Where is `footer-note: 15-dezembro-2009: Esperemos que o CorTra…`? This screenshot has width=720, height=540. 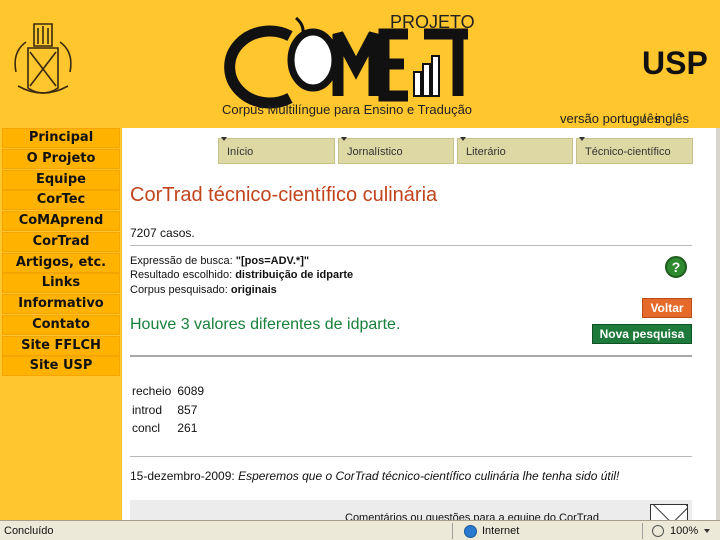
footer-note: 15-dezembro-2009: Esperemos que o CorTra… is located at coordinates (374, 476).